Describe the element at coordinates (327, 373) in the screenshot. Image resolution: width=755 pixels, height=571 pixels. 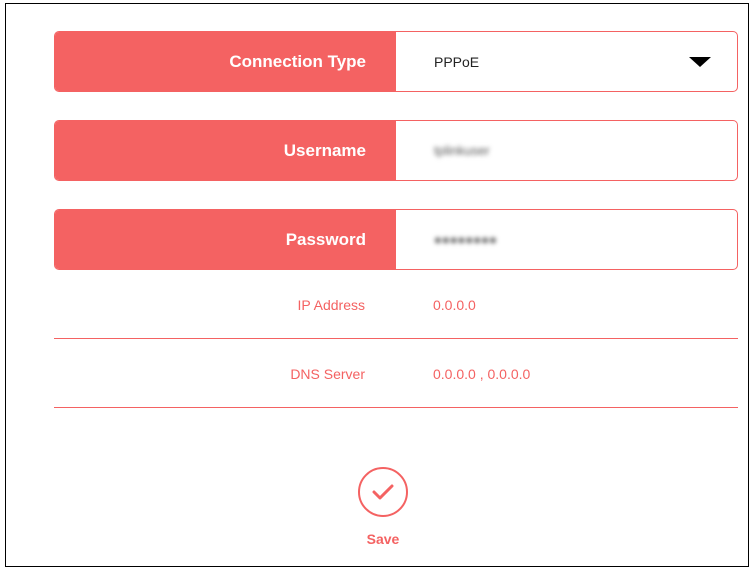
I see `dns-server-label: DNS Server` at that location.